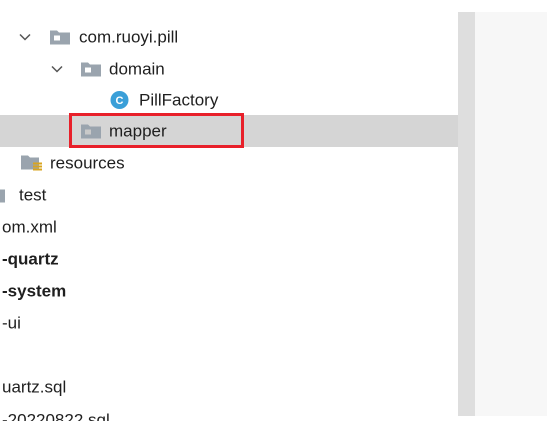  What do you see at coordinates (33, 195) in the screenshot?
I see `tree-item-label: test` at bounding box center [33, 195].